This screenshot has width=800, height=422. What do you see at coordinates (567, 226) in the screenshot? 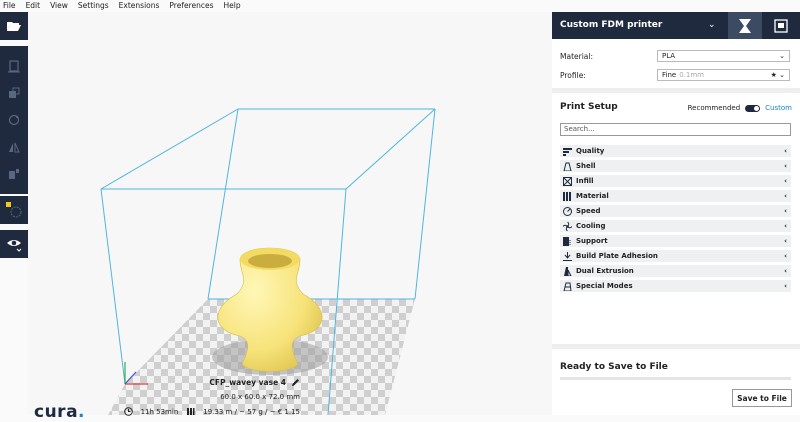
I see `cooling-icon` at bounding box center [567, 226].